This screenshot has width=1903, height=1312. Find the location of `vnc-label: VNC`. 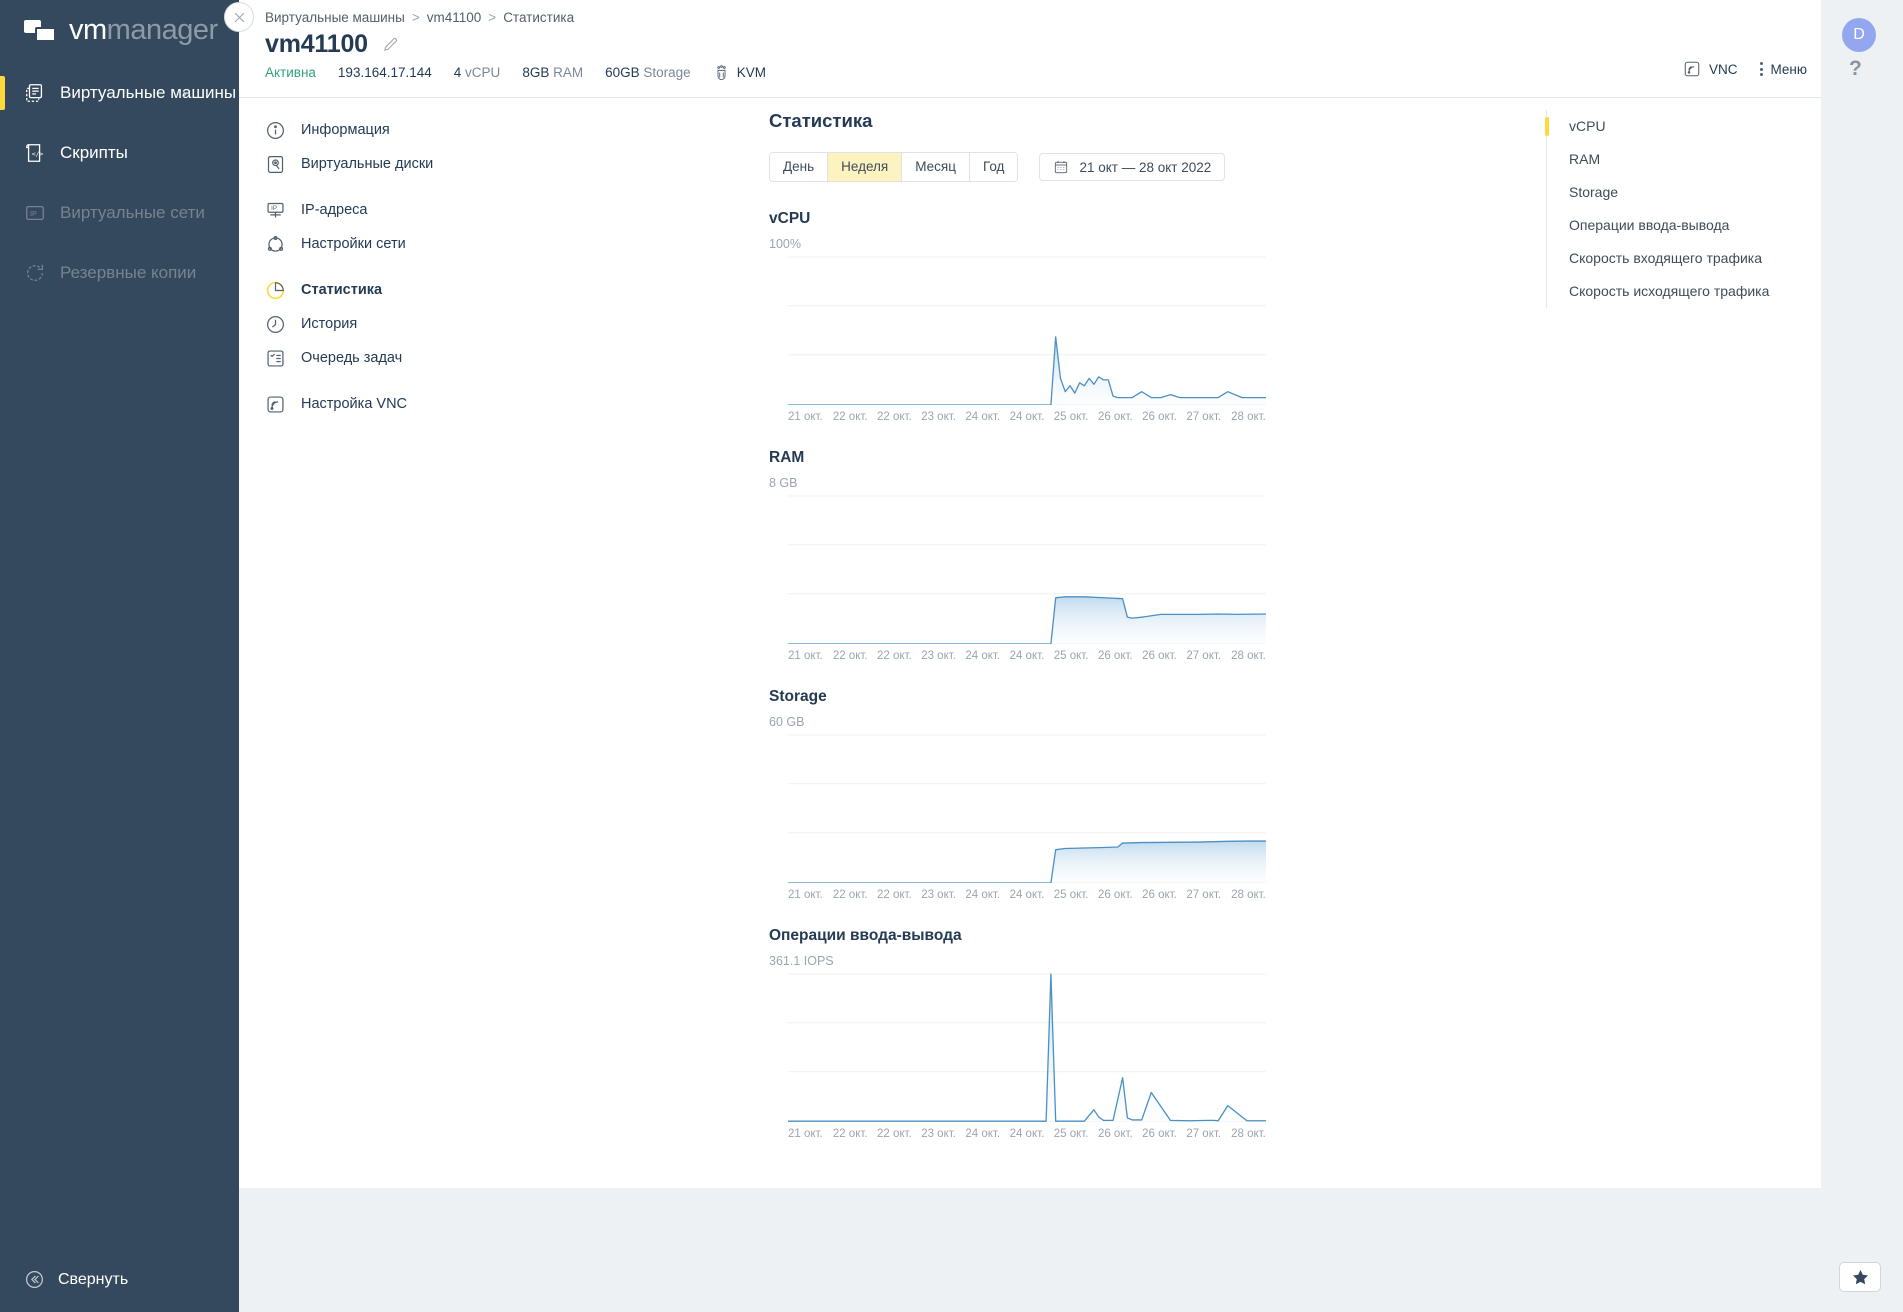

vnc-label: VNC is located at coordinates (1723, 69).